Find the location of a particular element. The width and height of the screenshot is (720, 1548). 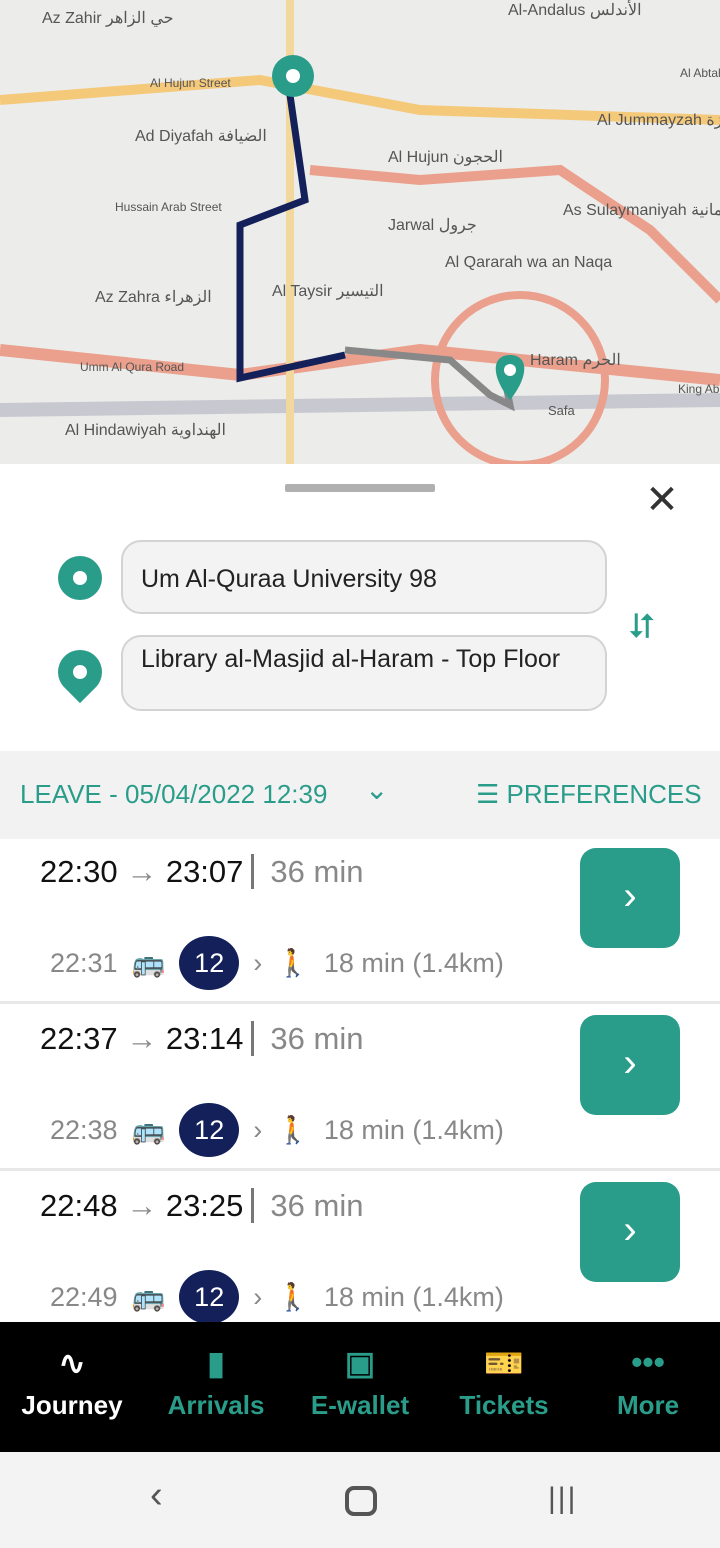

nav-item-journey: ∿ Journey is located at coordinates (72, 1387).